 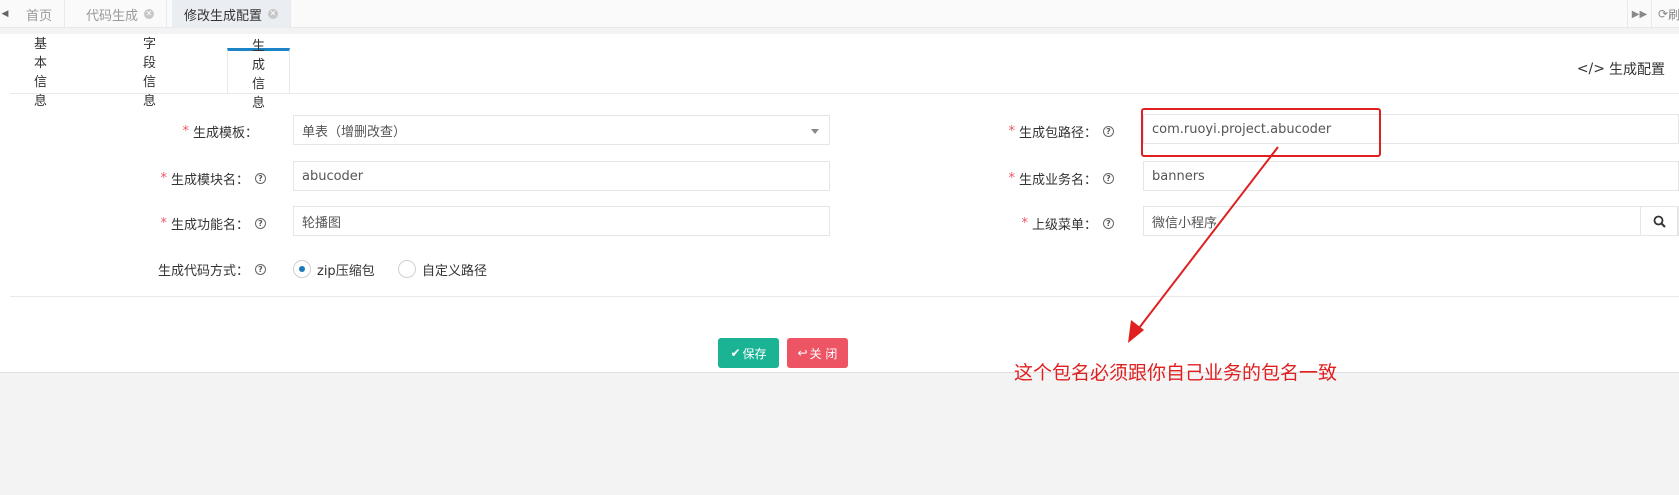 What do you see at coordinates (561, 176) in the screenshot?
I see `module-name-input: abucoder` at bounding box center [561, 176].